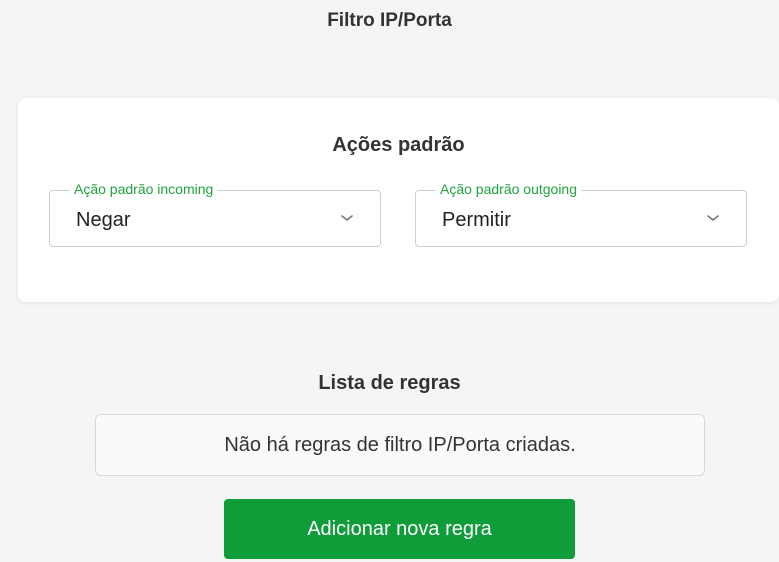 The height and width of the screenshot is (562, 779). Describe the element at coordinates (389, 383) in the screenshot. I see `rules-list-title: Lista de regras` at that location.